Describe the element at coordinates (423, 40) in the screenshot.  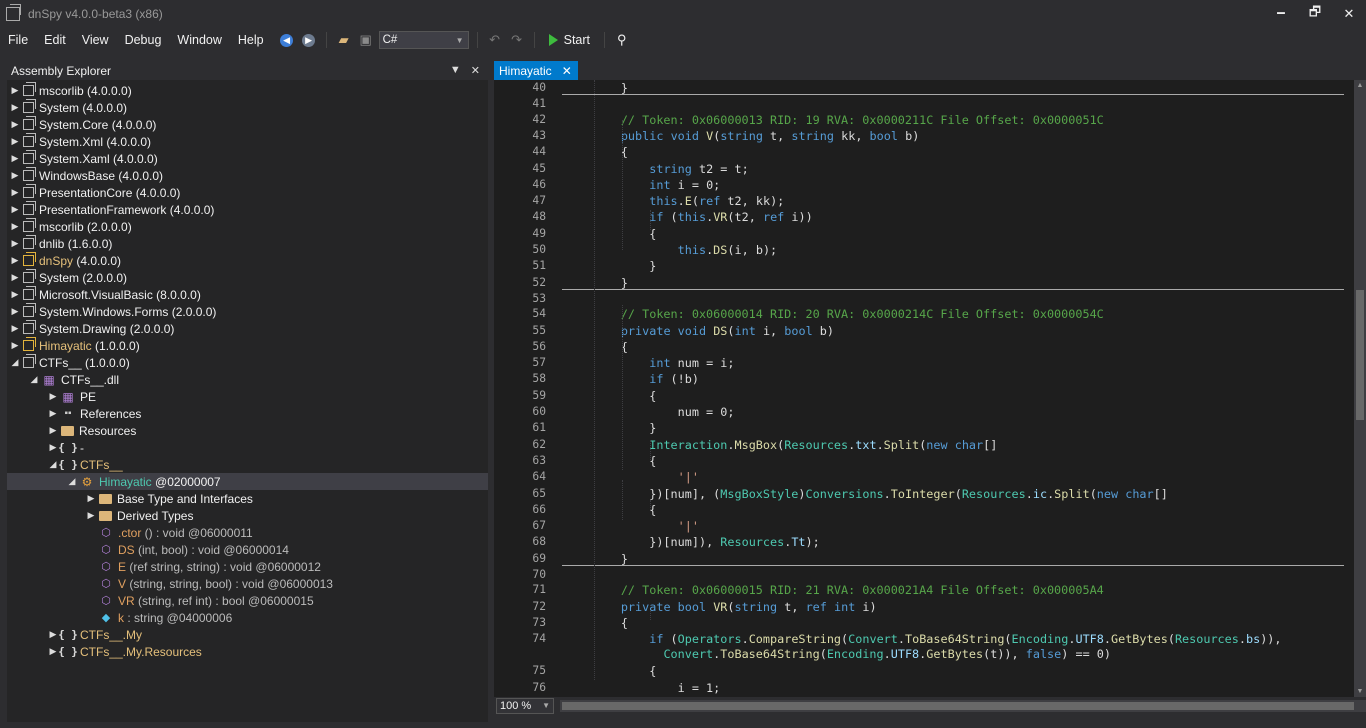
I see `language-select: C# ▼` at that location.